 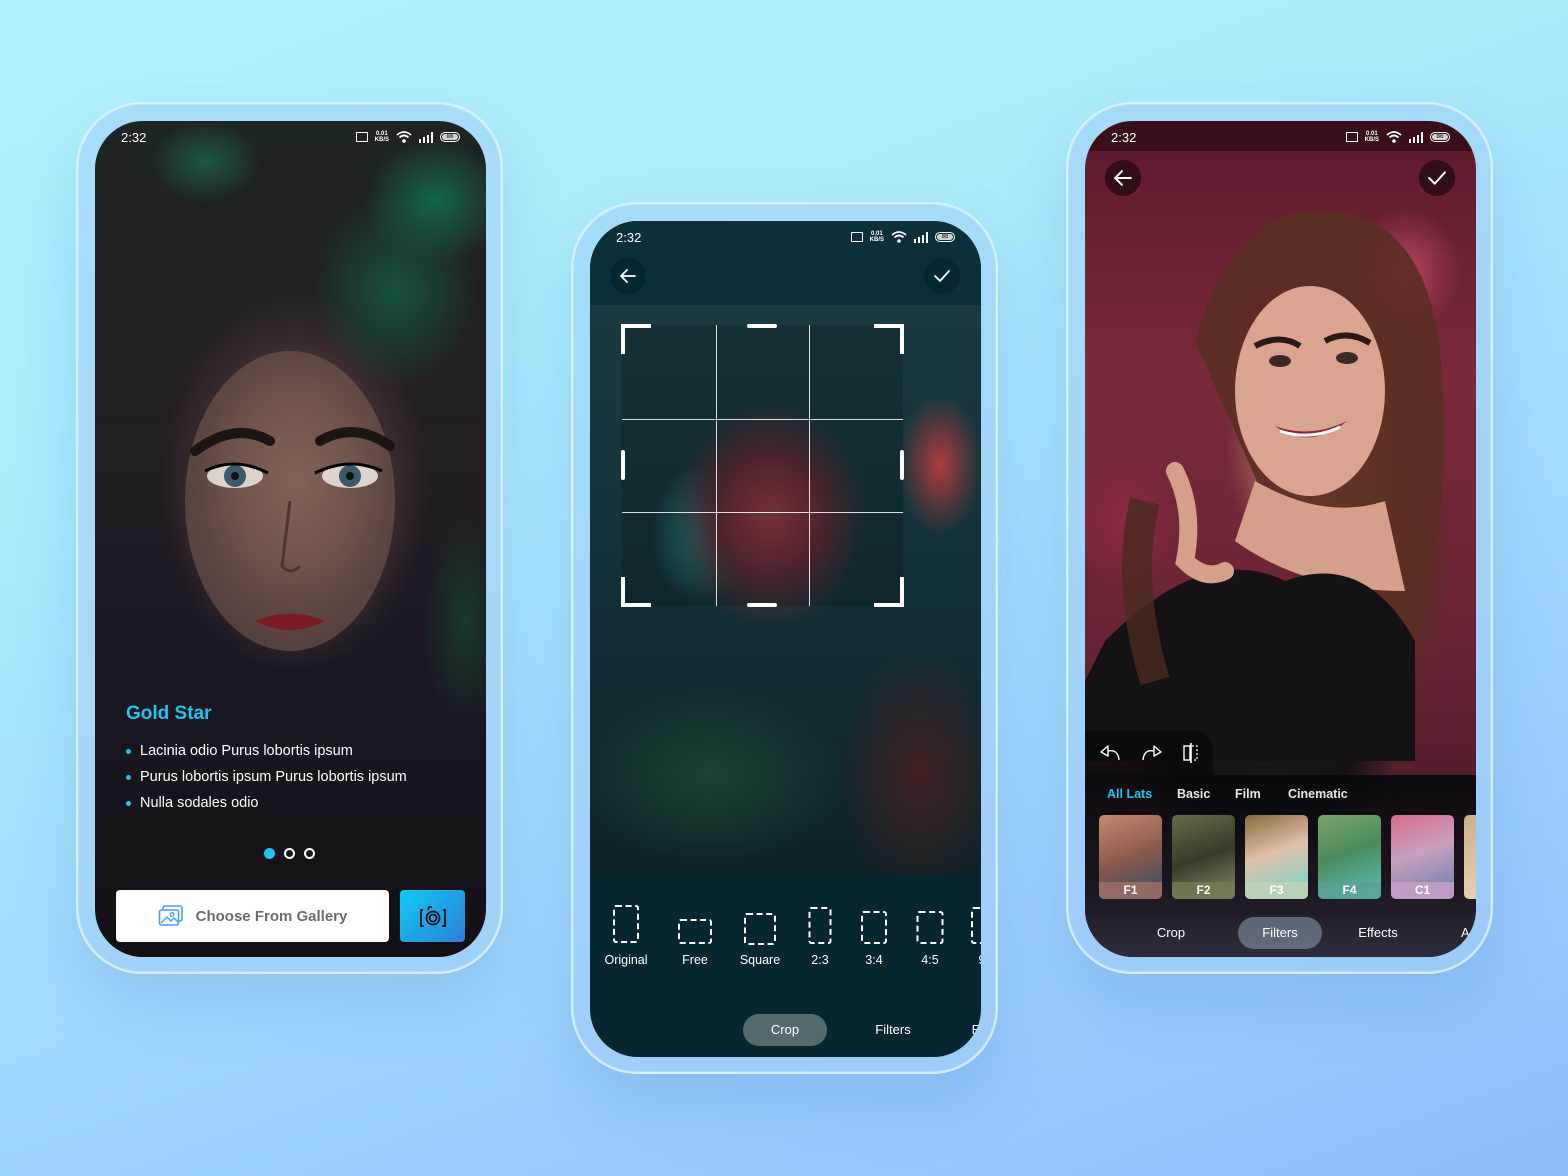 I want to click on camera-icon, so click(x=432, y=916).